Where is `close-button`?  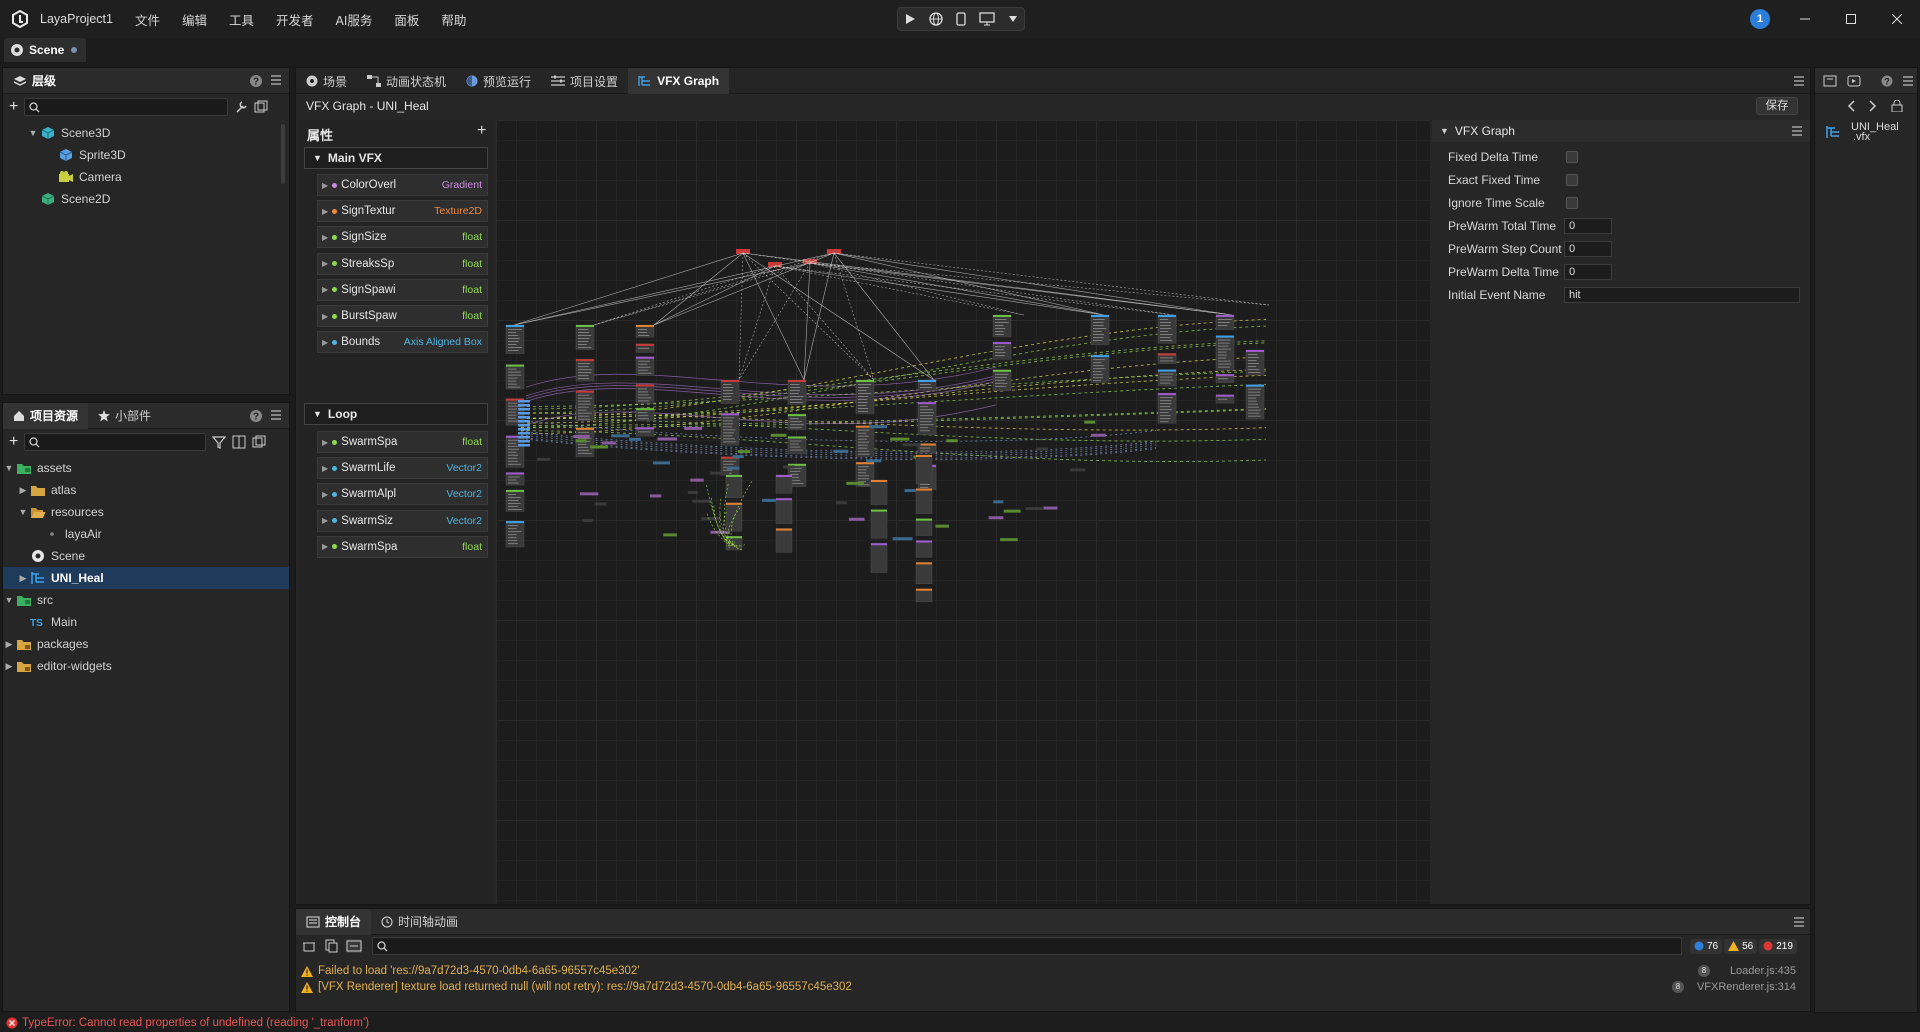 close-button is located at coordinates (1897, 19).